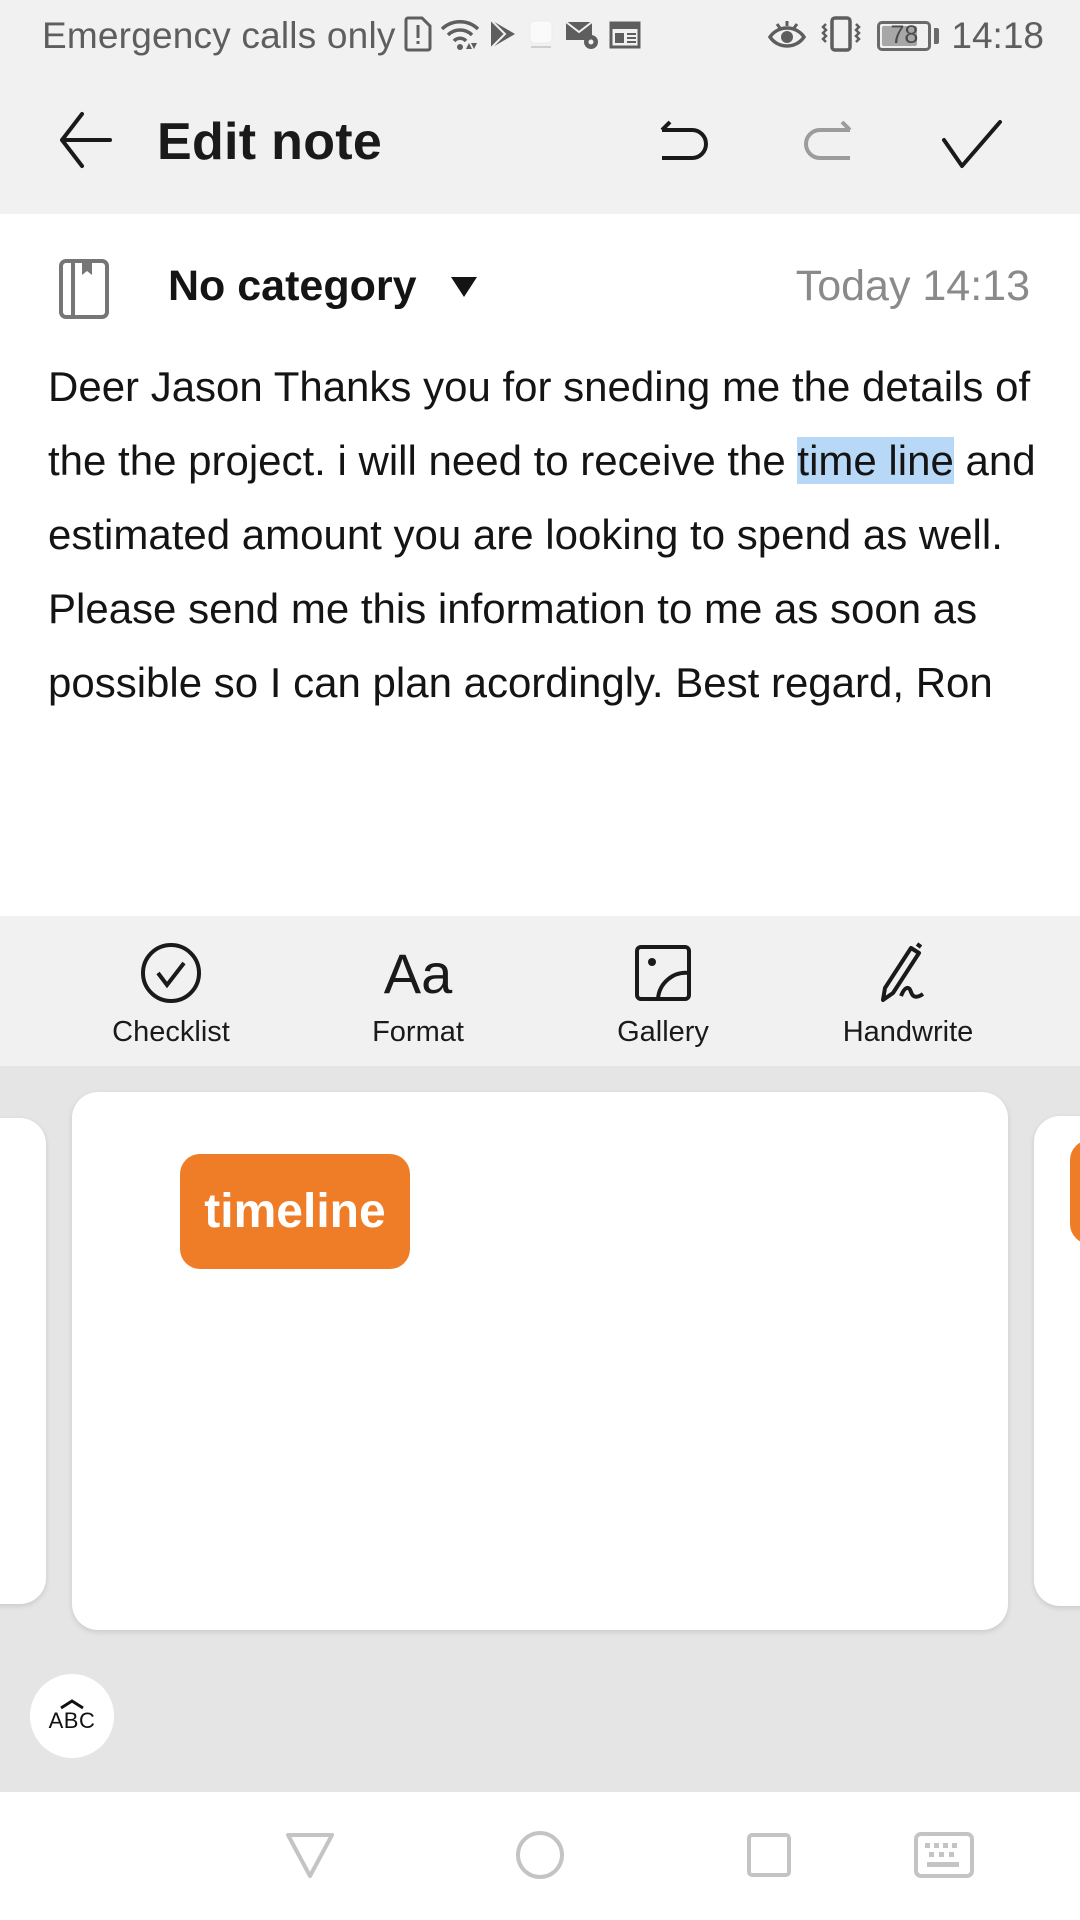 The width and height of the screenshot is (1080, 1920). I want to click on undo-button, so click(684, 144).